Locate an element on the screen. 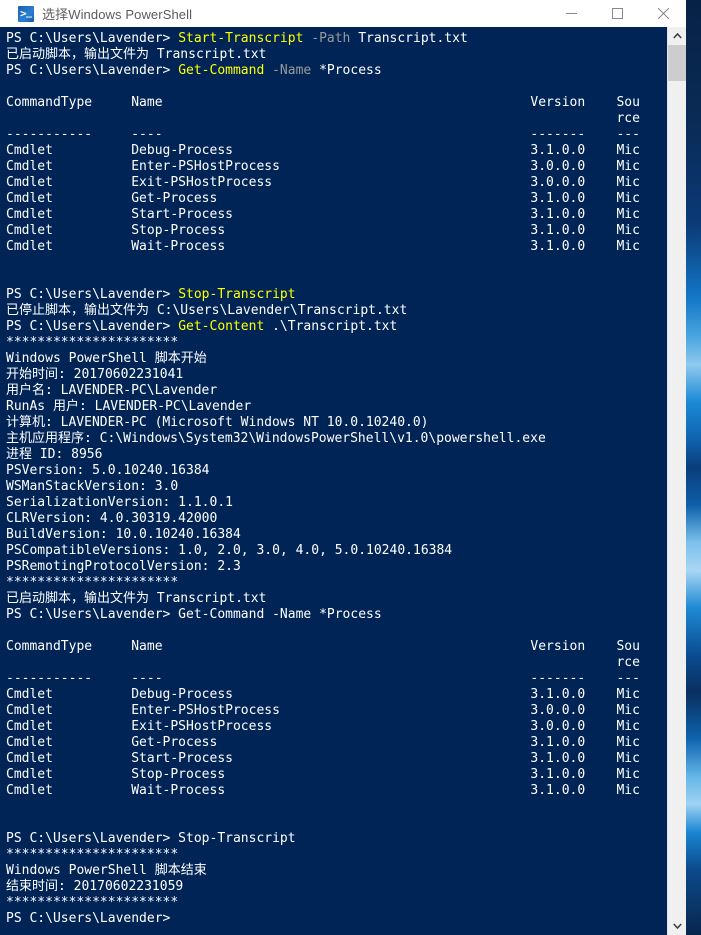 The image size is (701, 935). console-text-span: 开始时间: 20170602231041 is located at coordinates (95, 374).